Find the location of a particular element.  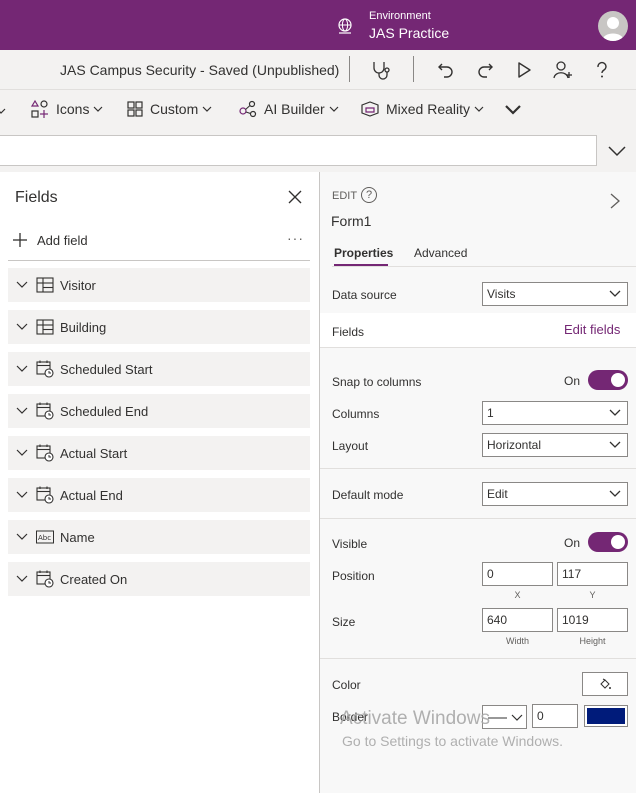

size-height-input: 1019 is located at coordinates (592, 620).